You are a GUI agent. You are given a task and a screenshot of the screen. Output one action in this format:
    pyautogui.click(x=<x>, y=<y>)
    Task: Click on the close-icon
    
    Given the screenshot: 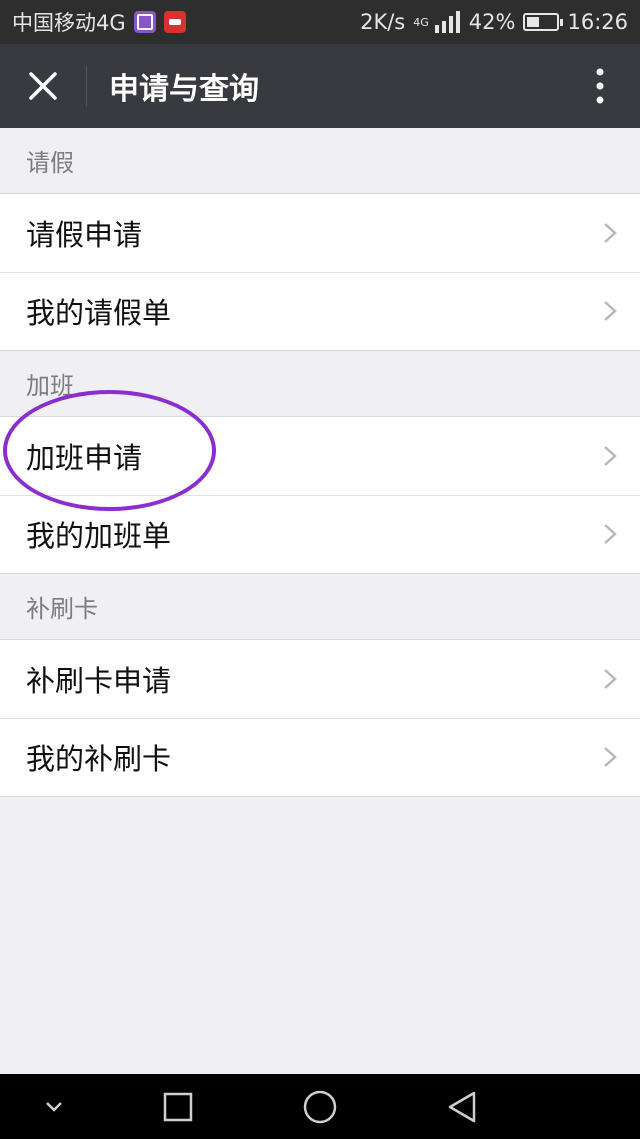 What is the action you would take?
    pyautogui.click(x=43, y=86)
    